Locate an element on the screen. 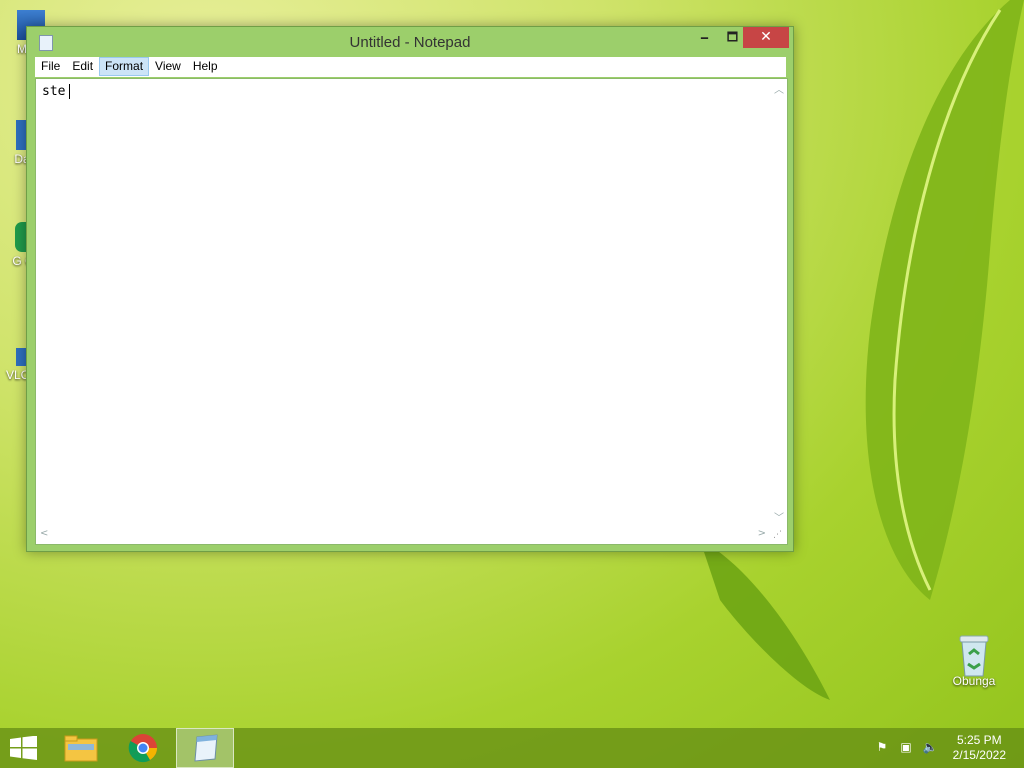 This screenshot has height=768, width=1024. desktop-icon-recycle-bin: Obunga is located at coordinates (974, 660).